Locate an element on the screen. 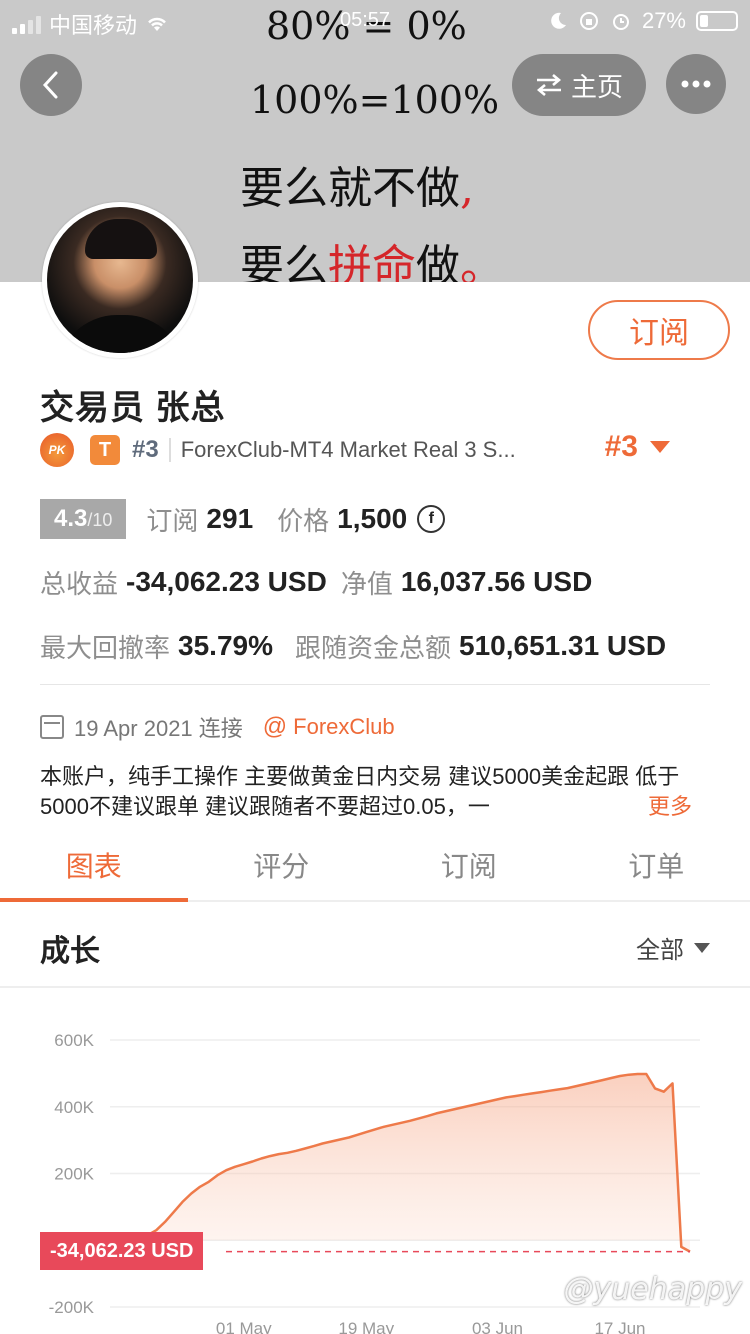 This screenshot has height=1334, width=750. tab-chart: 图表 is located at coordinates (94, 866).